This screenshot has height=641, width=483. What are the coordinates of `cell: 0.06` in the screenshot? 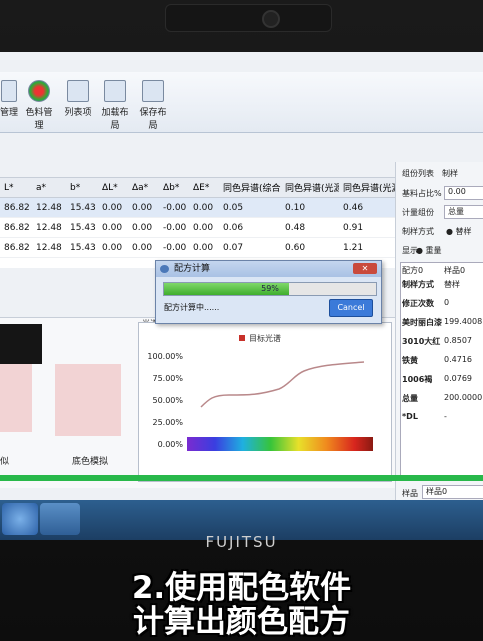 It's located at (233, 227).